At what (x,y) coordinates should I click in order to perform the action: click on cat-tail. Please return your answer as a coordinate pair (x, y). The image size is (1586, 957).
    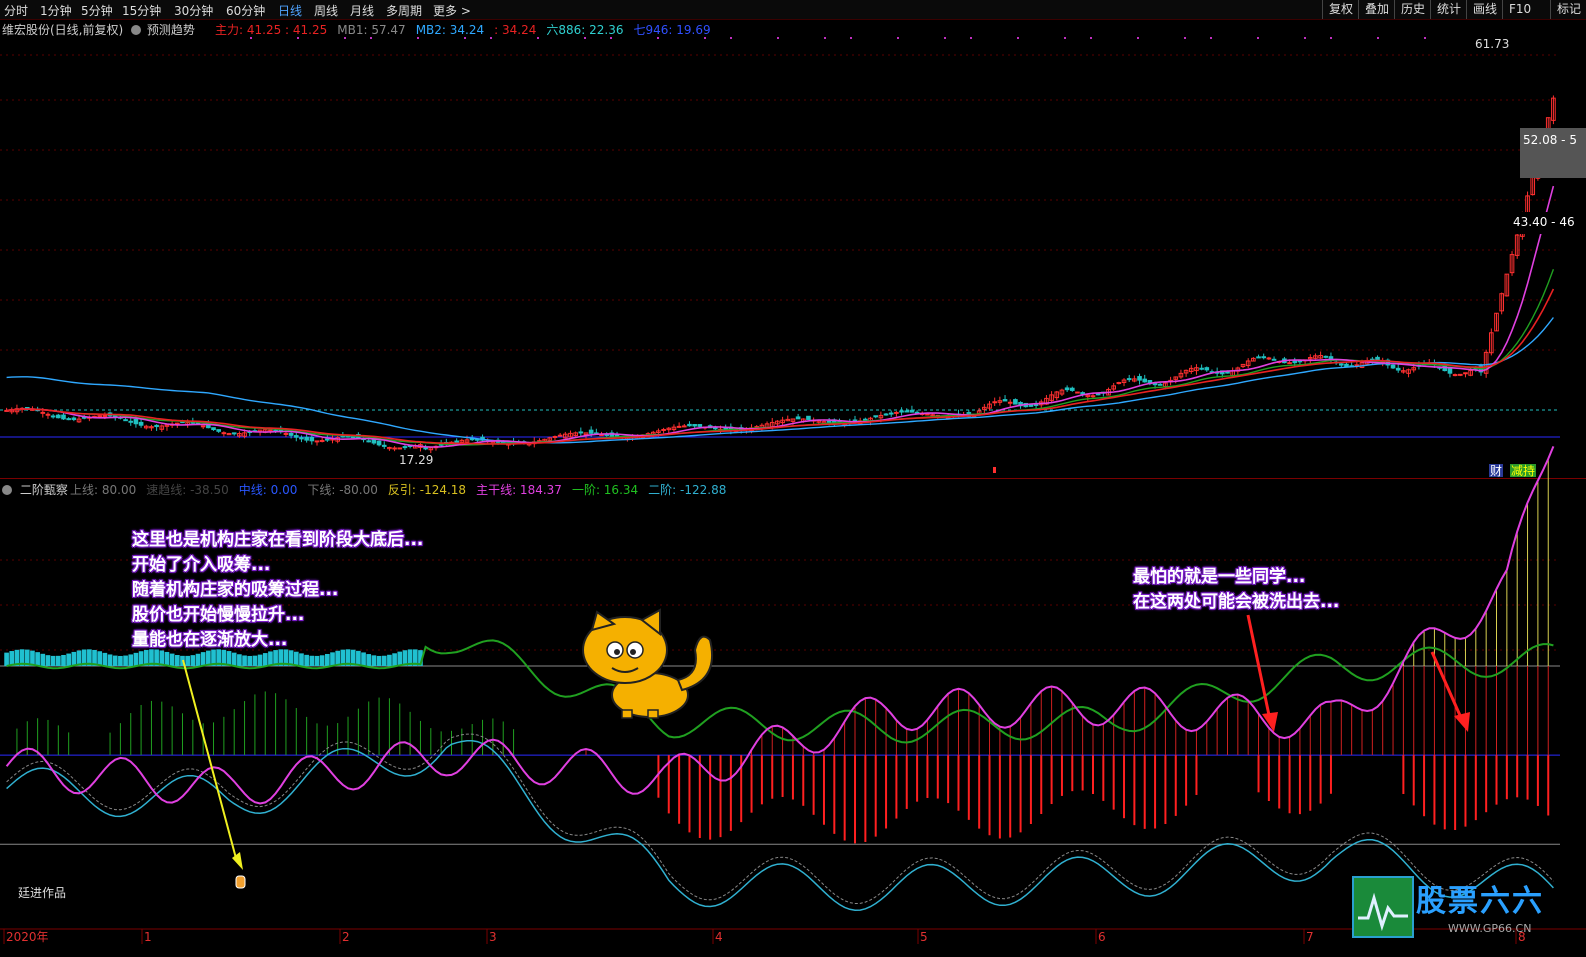
    Looking at the image, I should click on (695, 663).